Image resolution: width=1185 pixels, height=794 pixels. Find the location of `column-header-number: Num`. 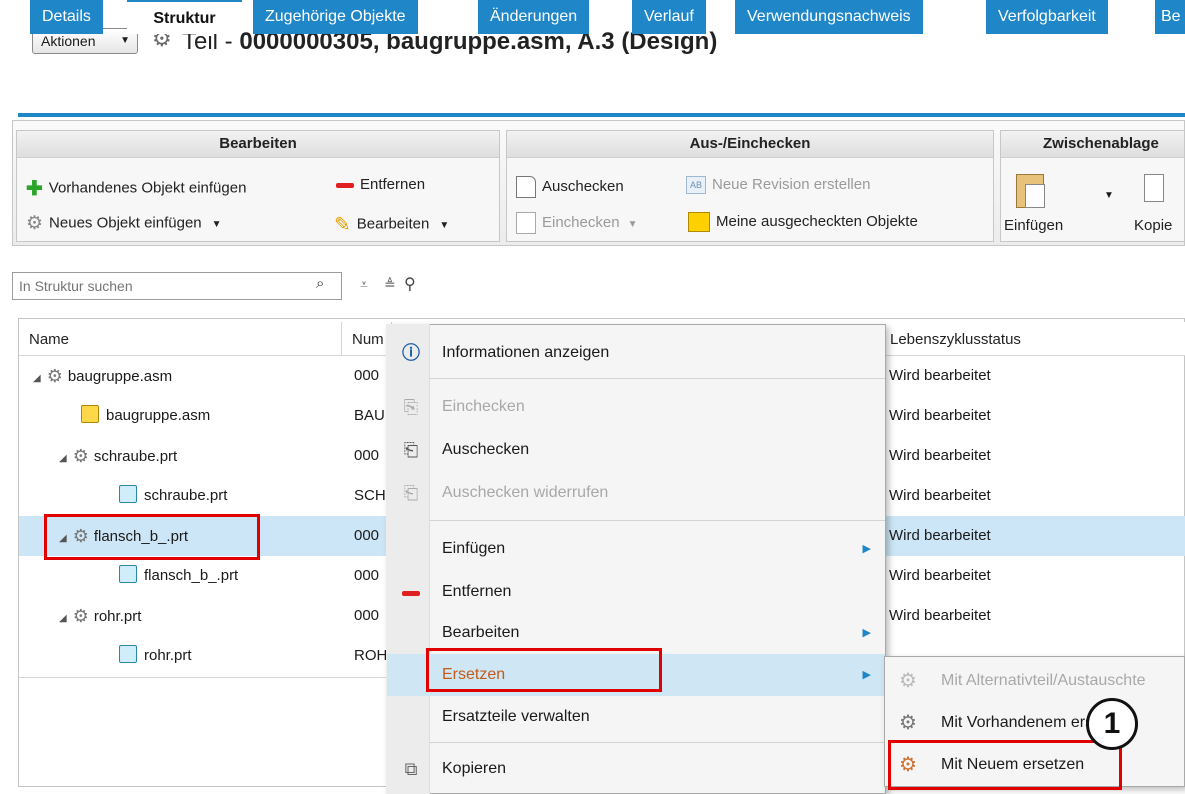

column-header-number: Num is located at coordinates (367, 339).